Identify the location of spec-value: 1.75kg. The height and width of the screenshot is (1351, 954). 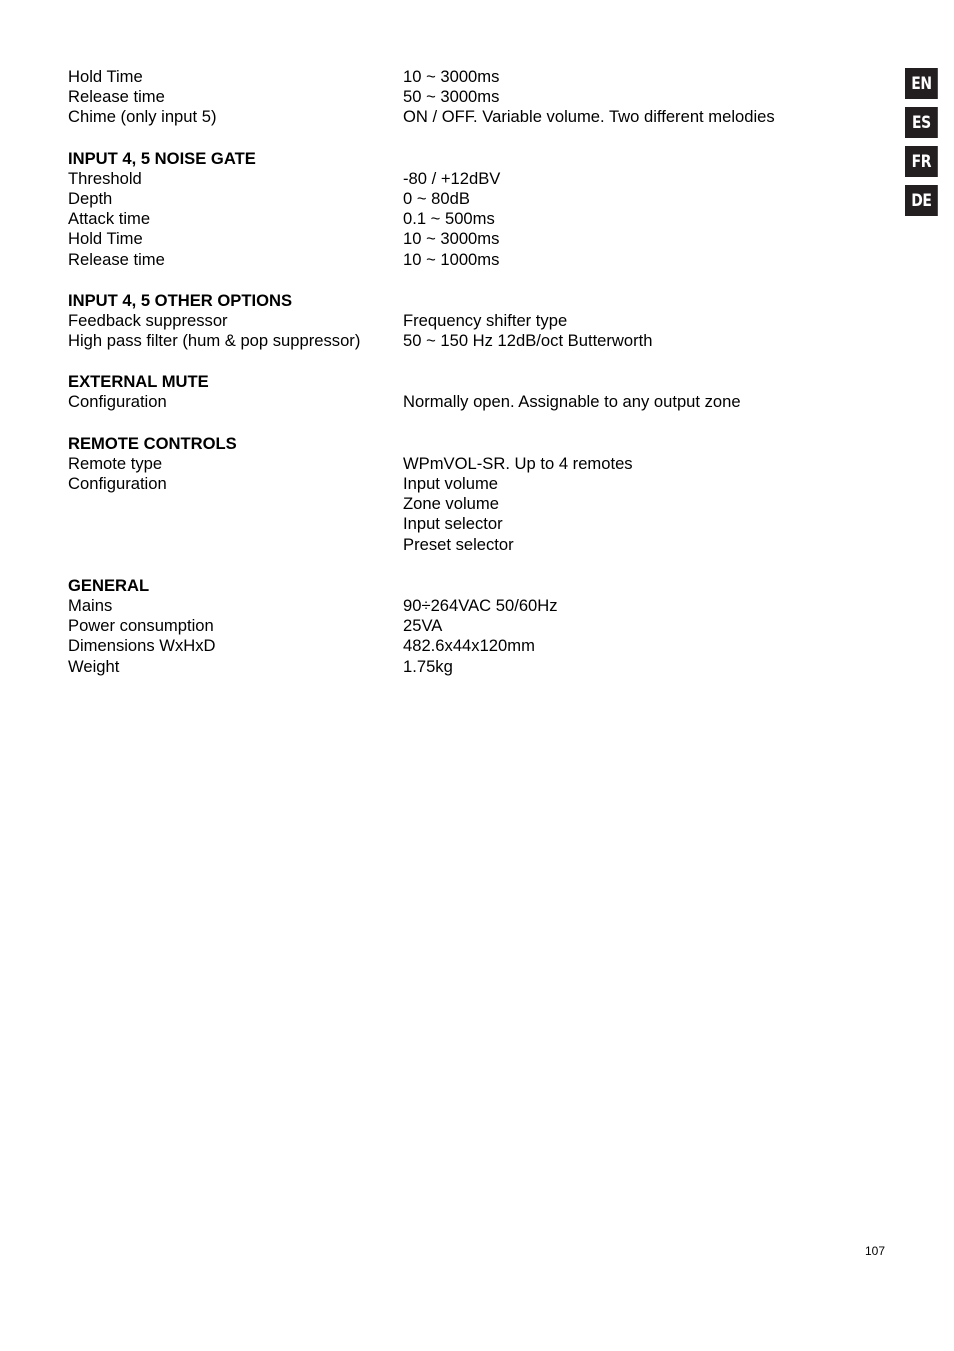
(428, 666).